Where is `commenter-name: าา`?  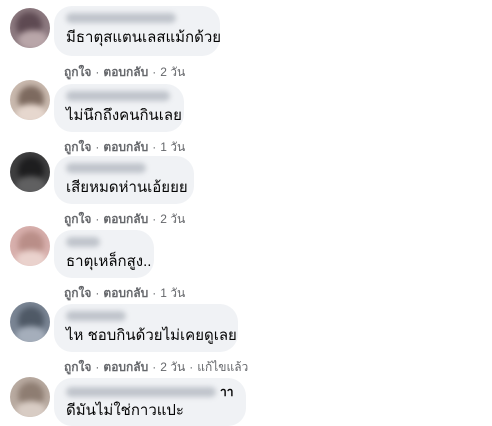 commenter-name: าา is located at coordinates (150, 392).